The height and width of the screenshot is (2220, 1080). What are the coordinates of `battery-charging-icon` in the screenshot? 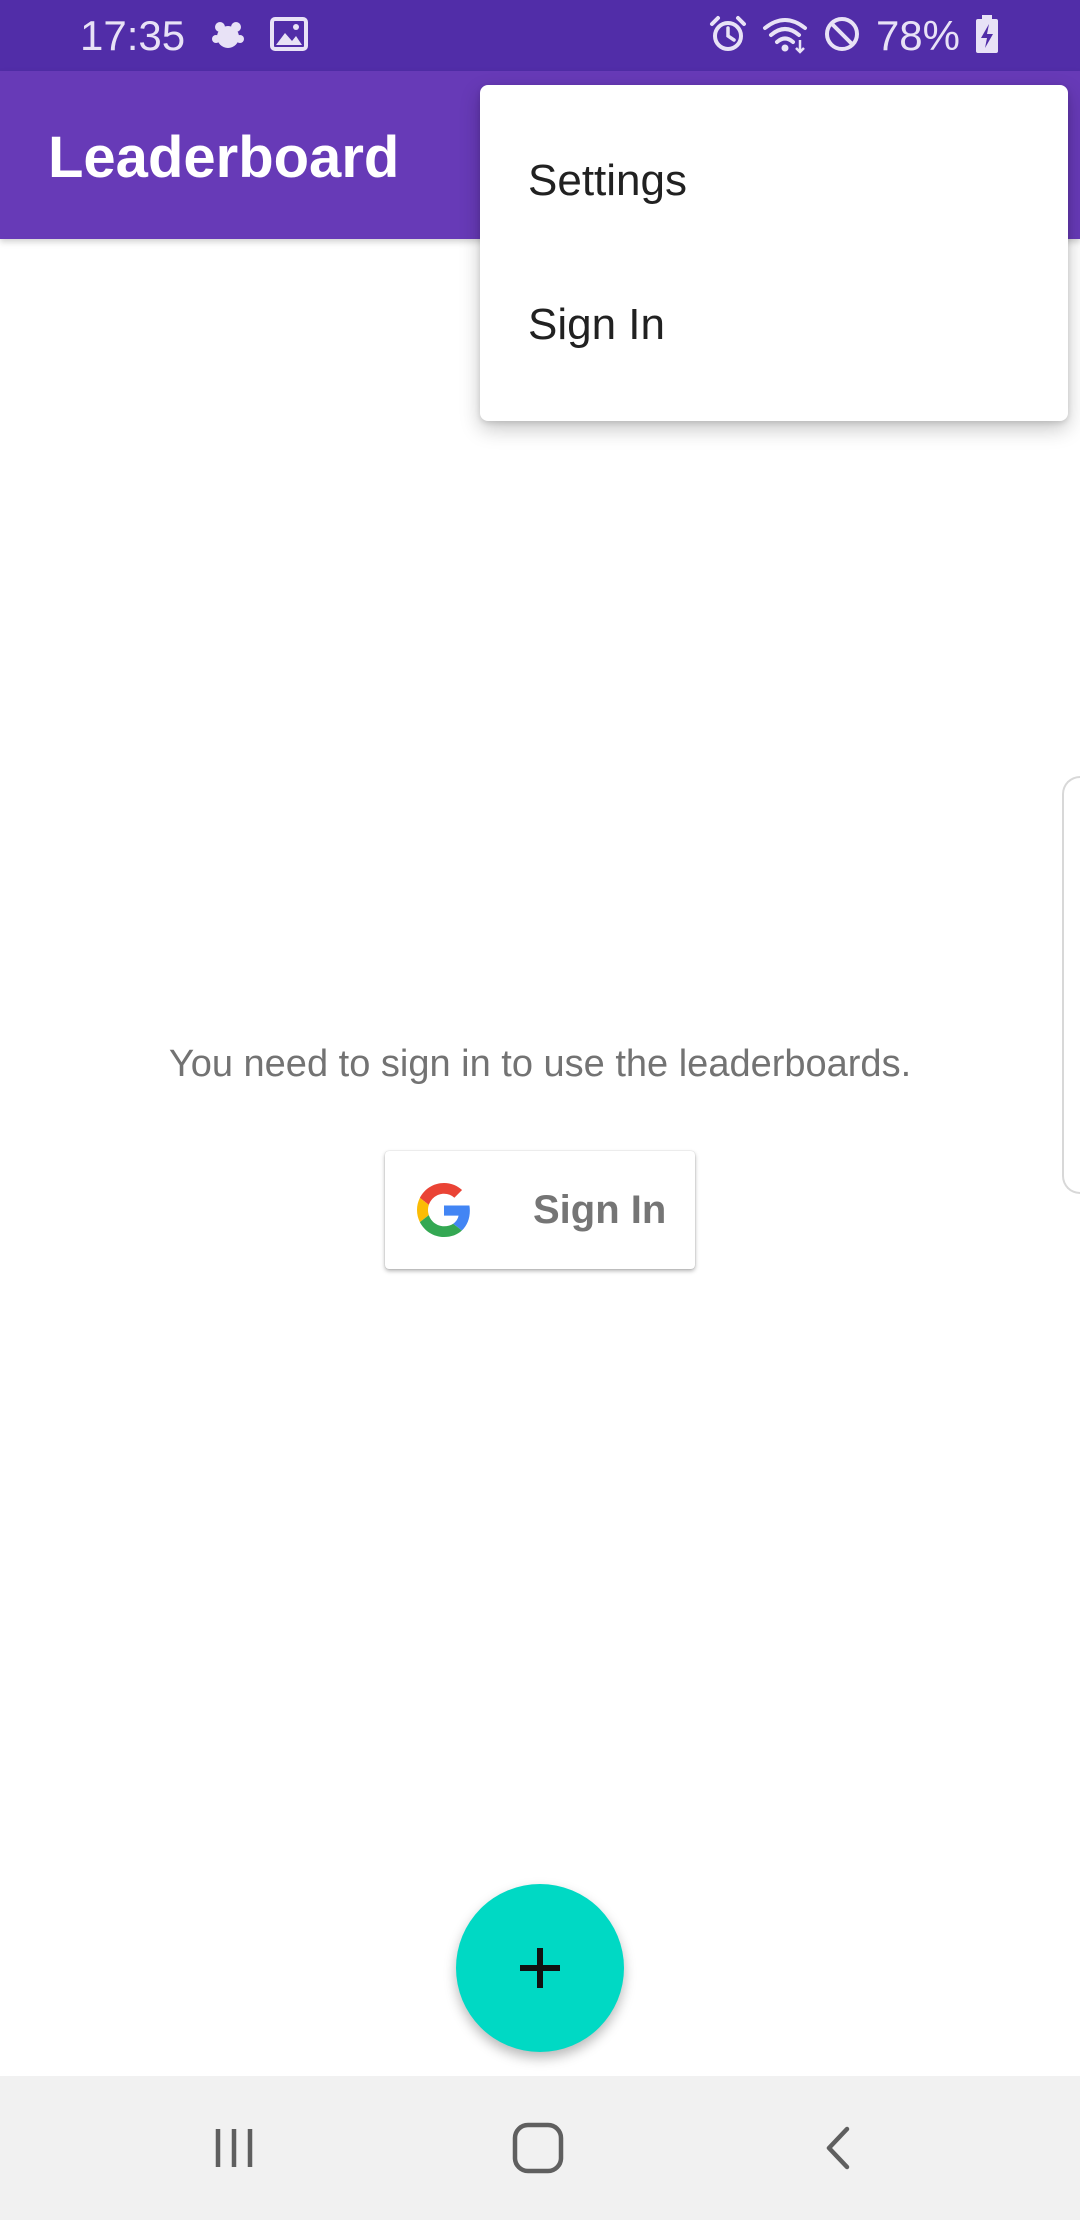 It's located at (987, 36).